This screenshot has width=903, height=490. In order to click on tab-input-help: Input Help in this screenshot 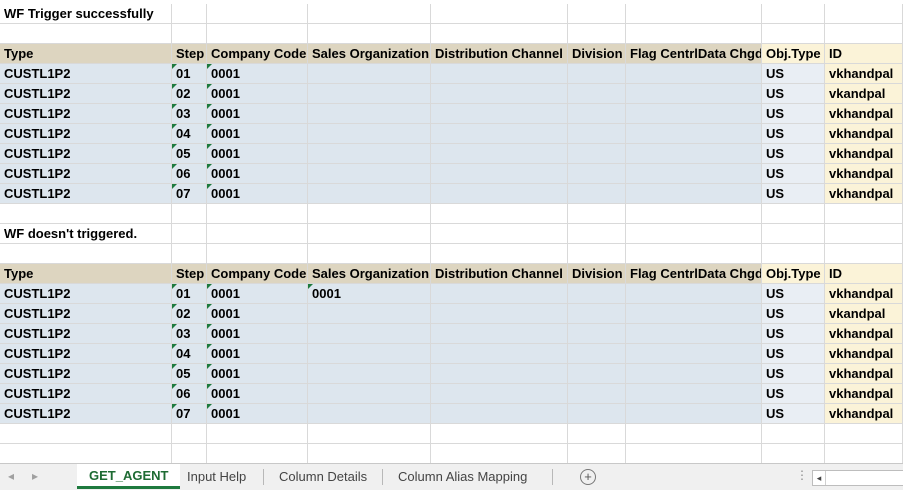, I will do `click(216, 476)`.